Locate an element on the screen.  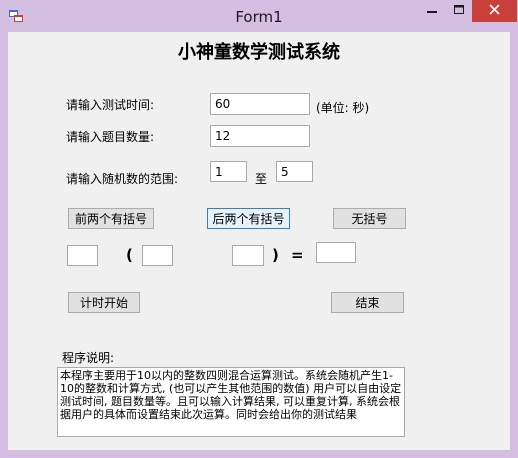
range-max-input: 5 is located at coordinates (294, 171).